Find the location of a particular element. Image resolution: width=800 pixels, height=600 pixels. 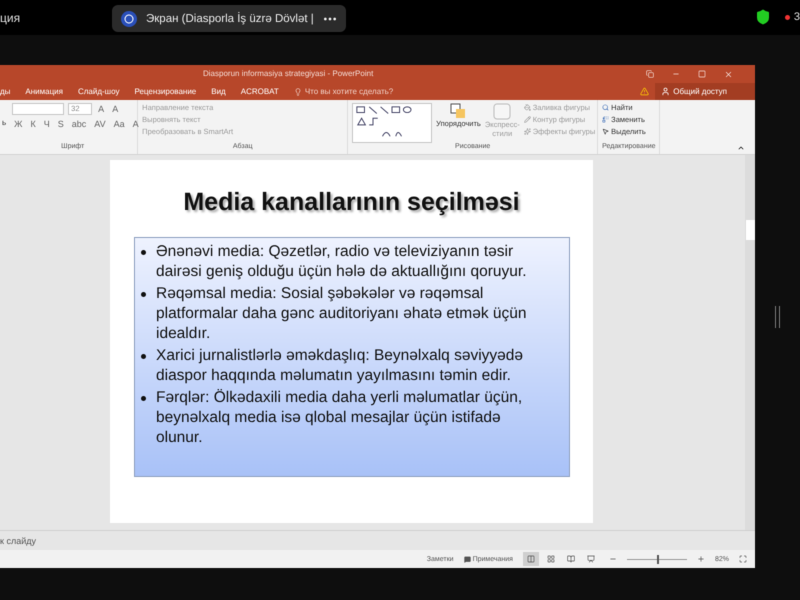

warning-icon is located at coordinates (645, 91).